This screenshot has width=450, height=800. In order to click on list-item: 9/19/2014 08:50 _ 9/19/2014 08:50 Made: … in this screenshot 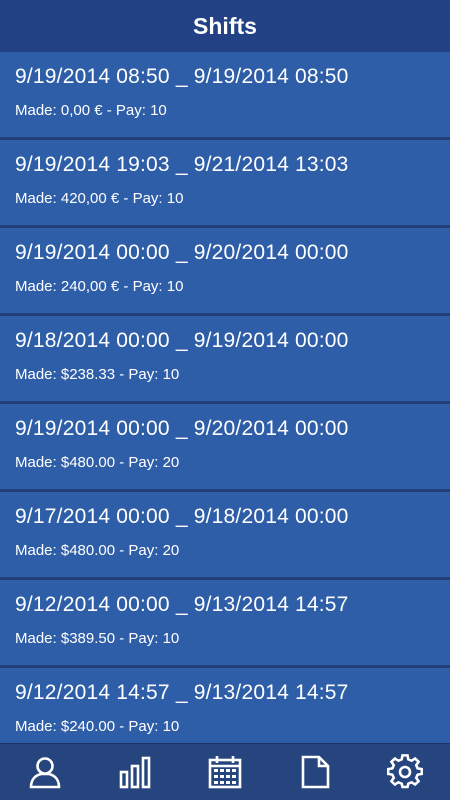, I will do `click(225, 96)`.